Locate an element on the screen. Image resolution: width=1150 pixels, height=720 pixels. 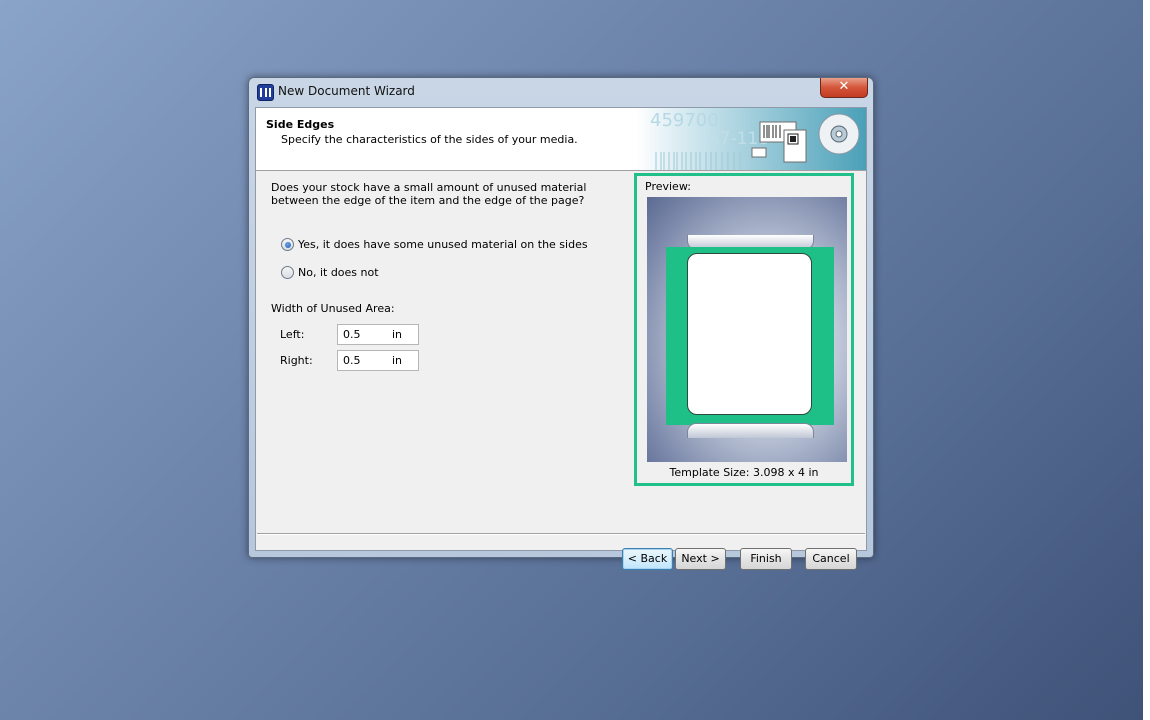
banner-text-1: 4597001 is located at coordinates (690, 120).